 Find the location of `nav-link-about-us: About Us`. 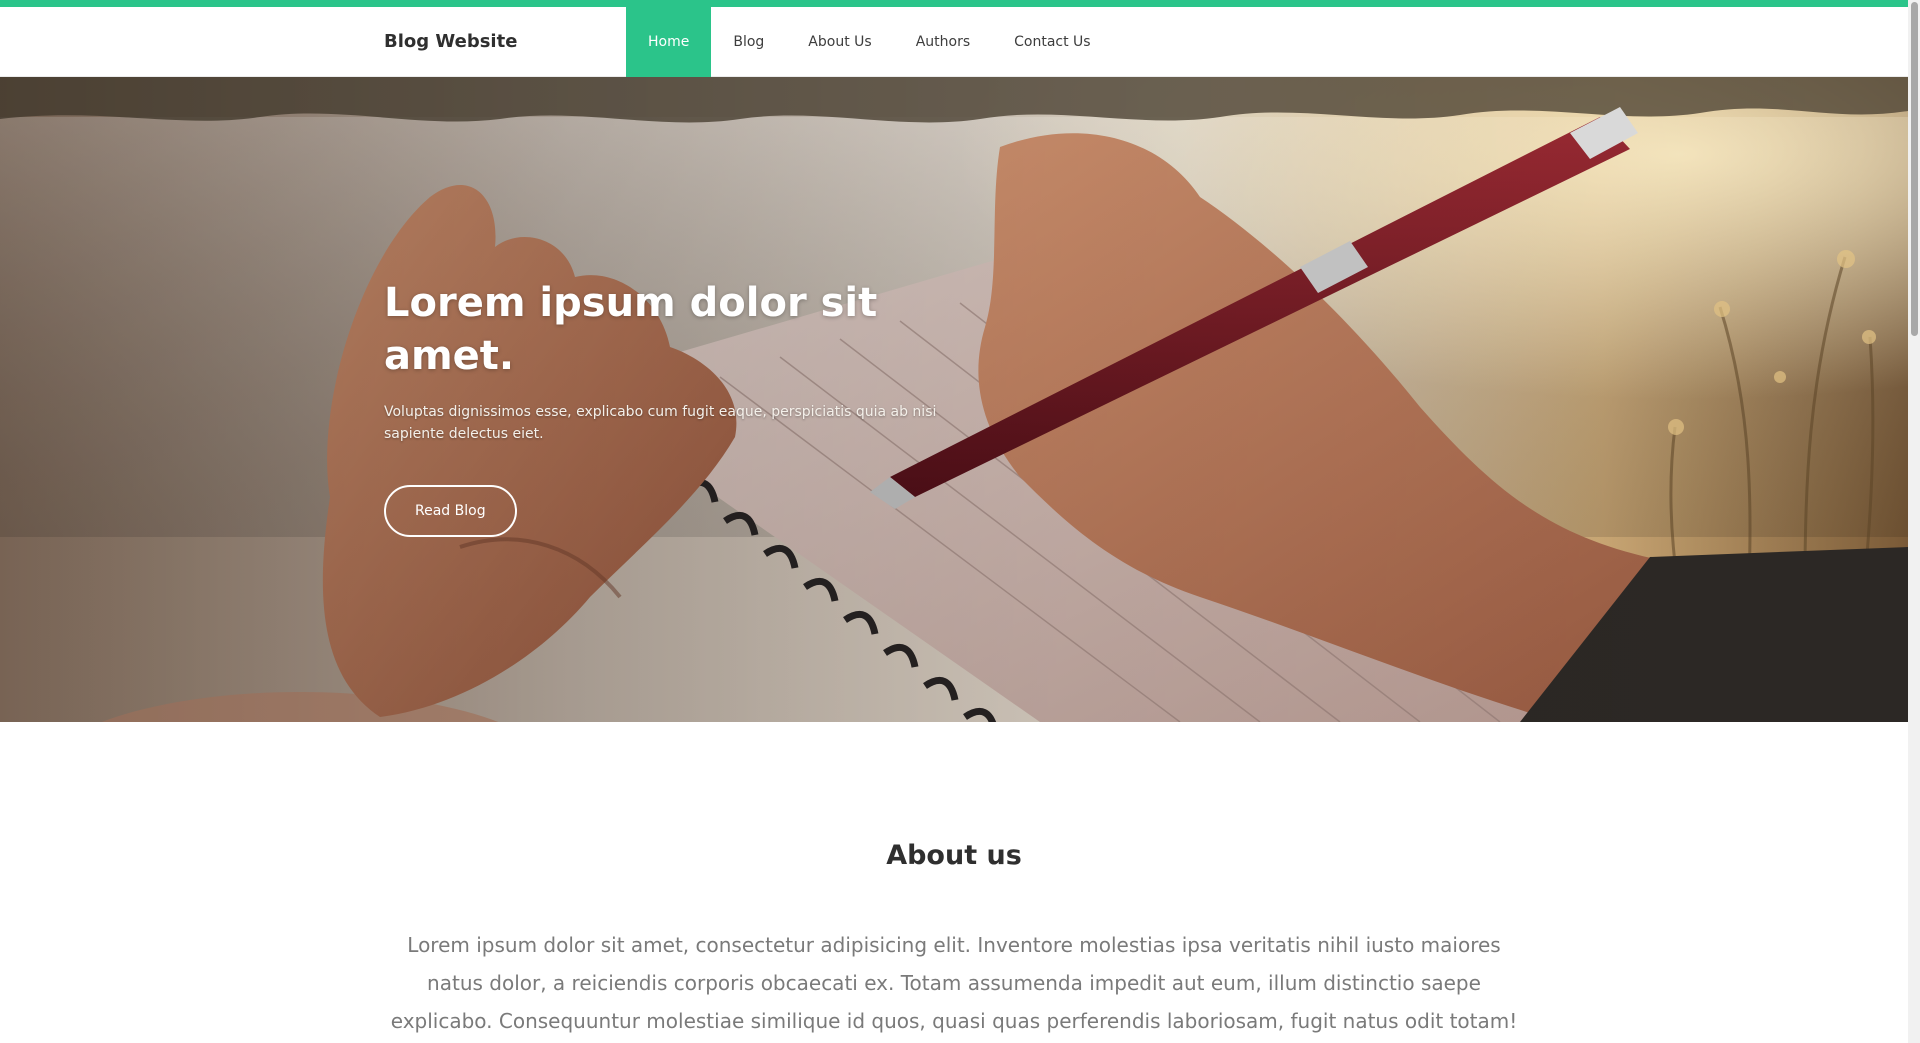

nav-link-about-us: About Us is located at coordinates (839, 42).